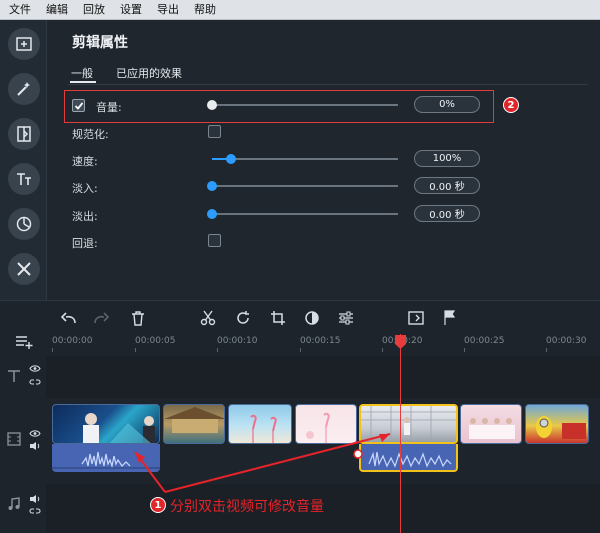 This screenshot has height=533, width=600. Describe the element at coordinates (212, 214) in the screenshot. I see `fade-out-slider-knob` at that location.